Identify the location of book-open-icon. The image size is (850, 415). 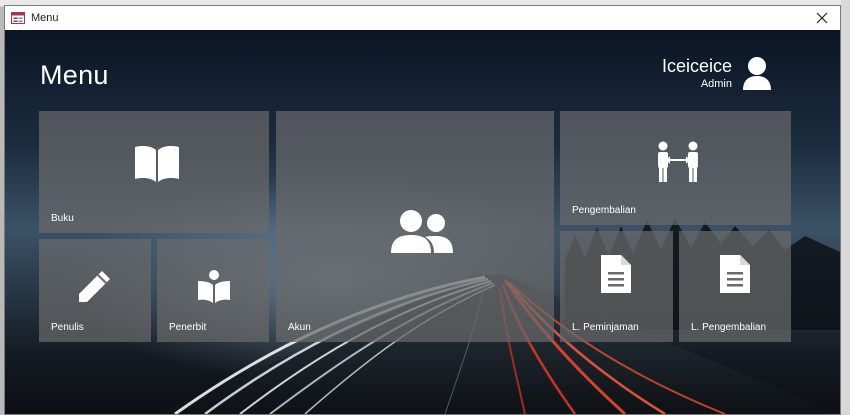
(157, 164).